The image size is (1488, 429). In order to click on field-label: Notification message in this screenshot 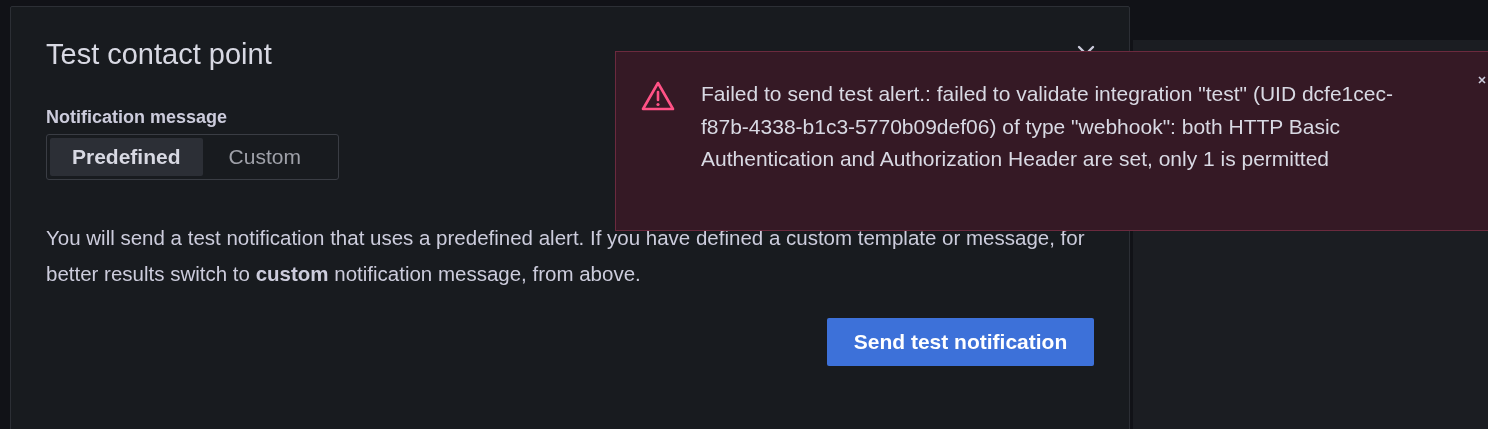, I will do `click(137, 117)`.